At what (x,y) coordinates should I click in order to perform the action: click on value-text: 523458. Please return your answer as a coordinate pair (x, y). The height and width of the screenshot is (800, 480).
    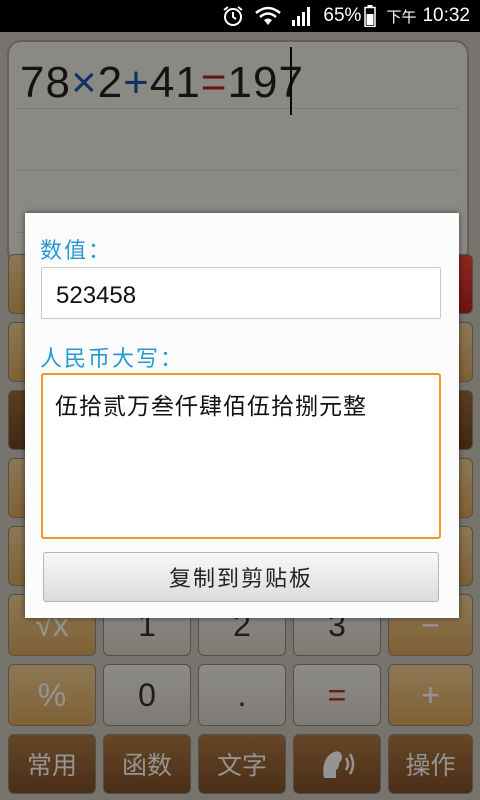
    Looking at the image, I should click on (96, 295).